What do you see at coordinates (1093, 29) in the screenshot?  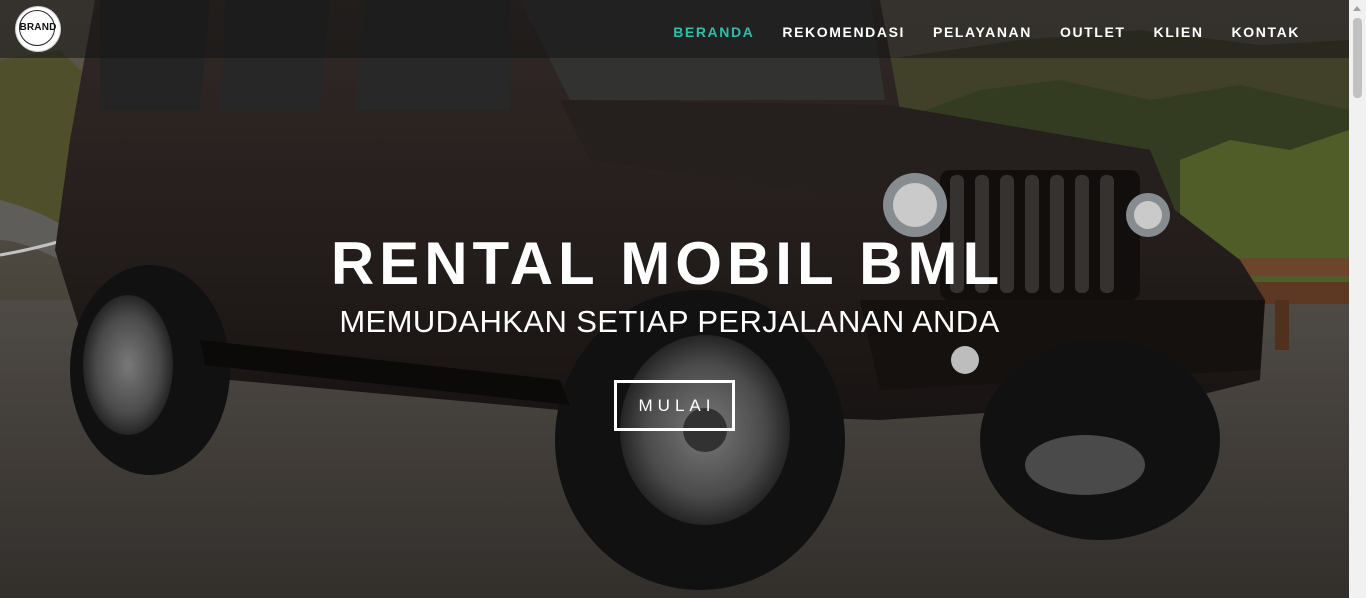 I see `nav-item-outlet: OUTLET` at bounding box center [1093, 29].